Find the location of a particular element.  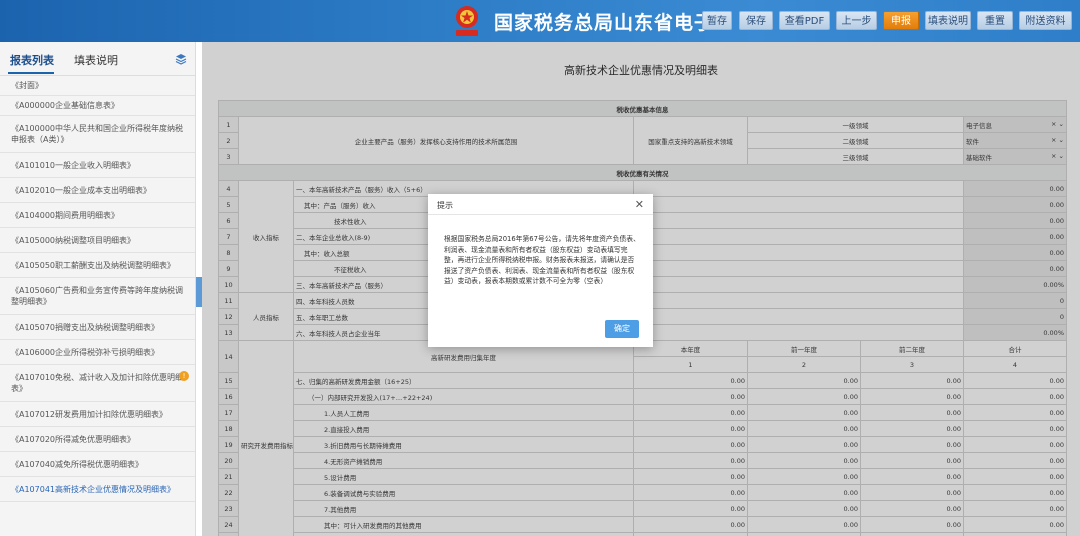

view-pdf-button: 查看PDF is located at coordinates (804, 20).